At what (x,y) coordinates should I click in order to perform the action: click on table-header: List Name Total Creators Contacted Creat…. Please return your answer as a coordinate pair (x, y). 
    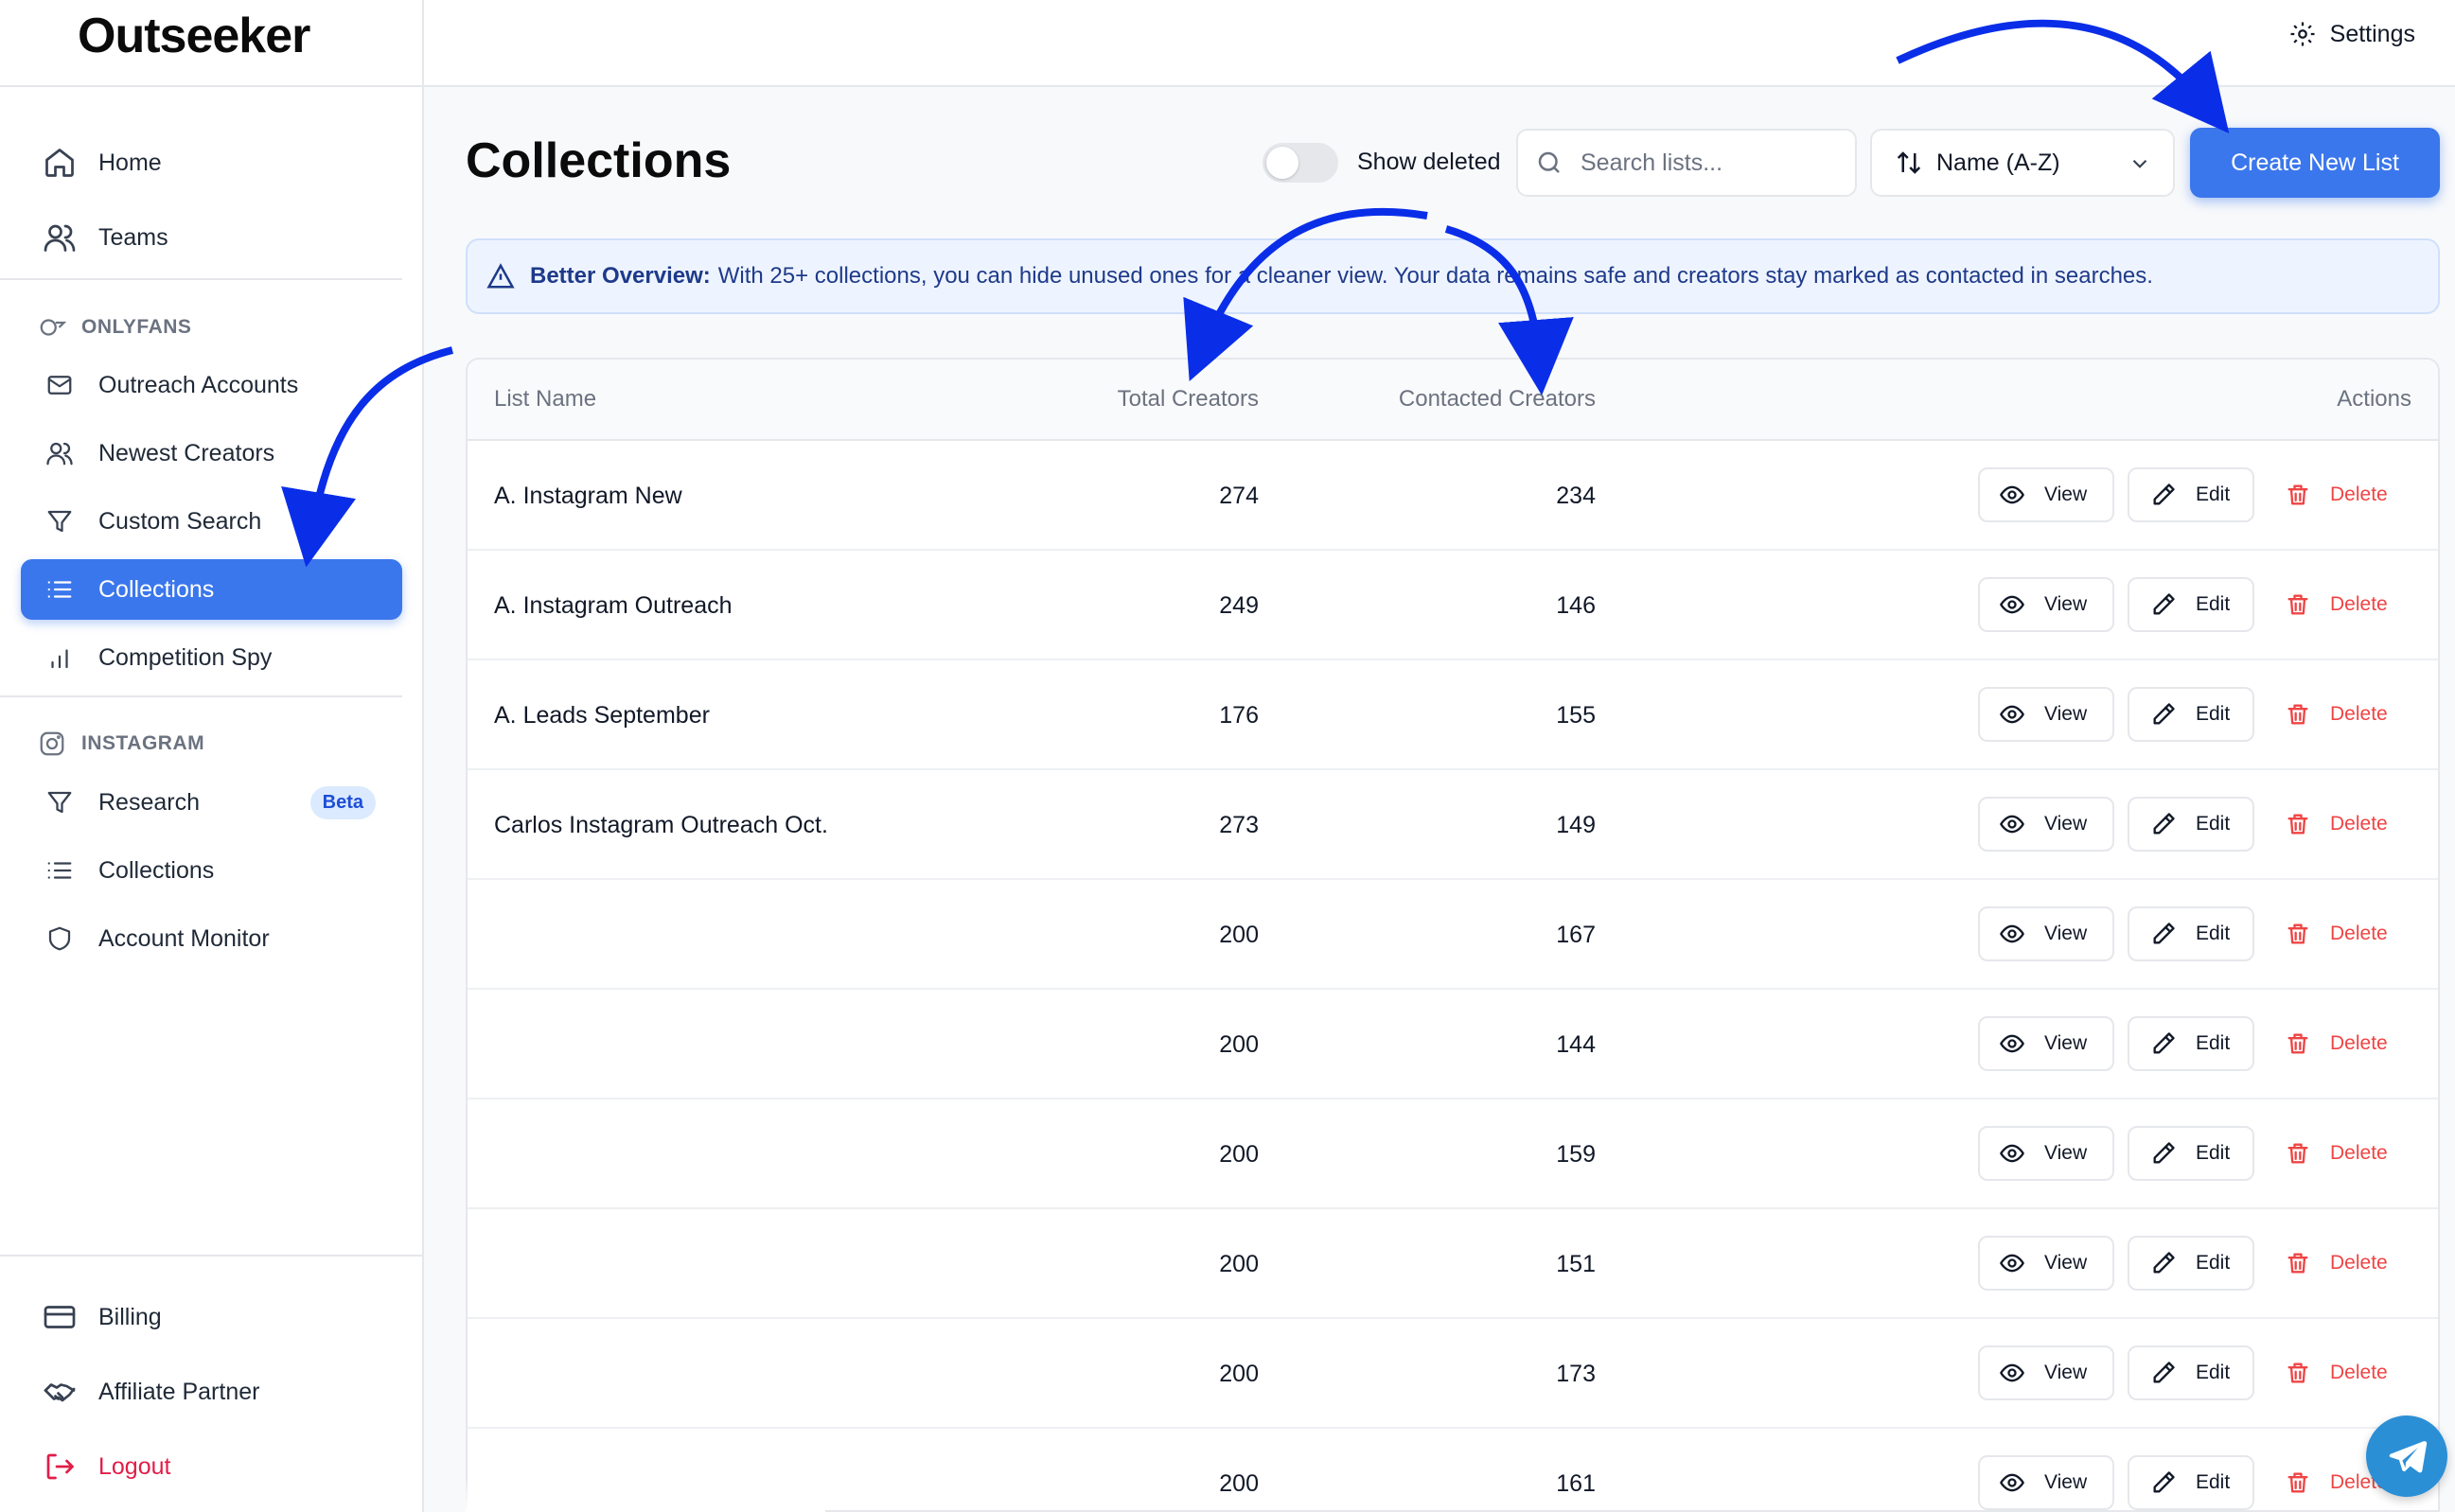
    Looking at the image, I should click on (1453, 400).